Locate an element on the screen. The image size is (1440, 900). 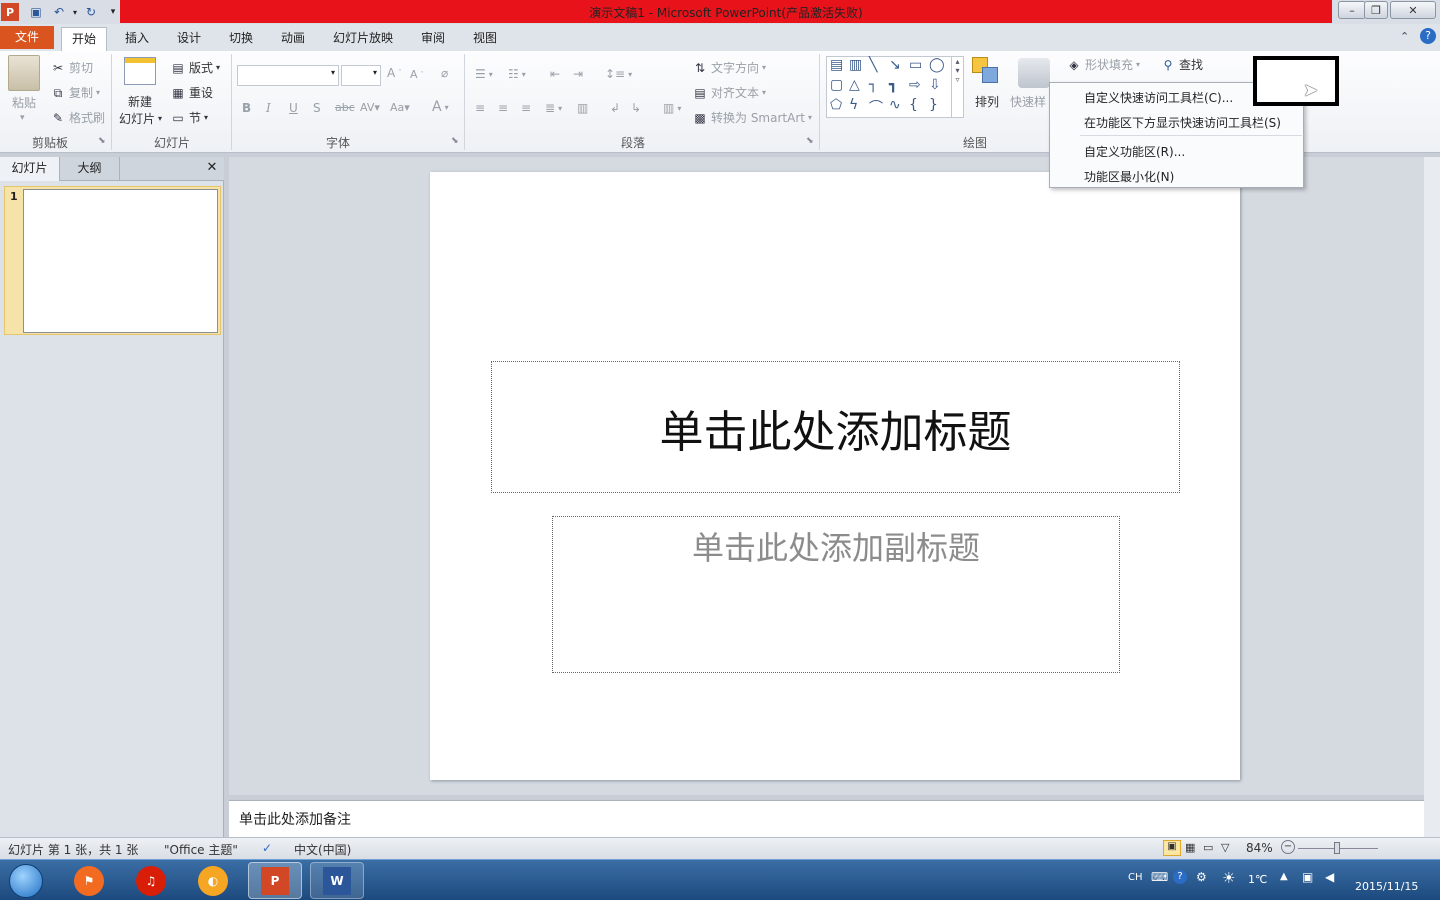
tab-slideshow: 幻灯片放映 is located at coordinates (363, 39).